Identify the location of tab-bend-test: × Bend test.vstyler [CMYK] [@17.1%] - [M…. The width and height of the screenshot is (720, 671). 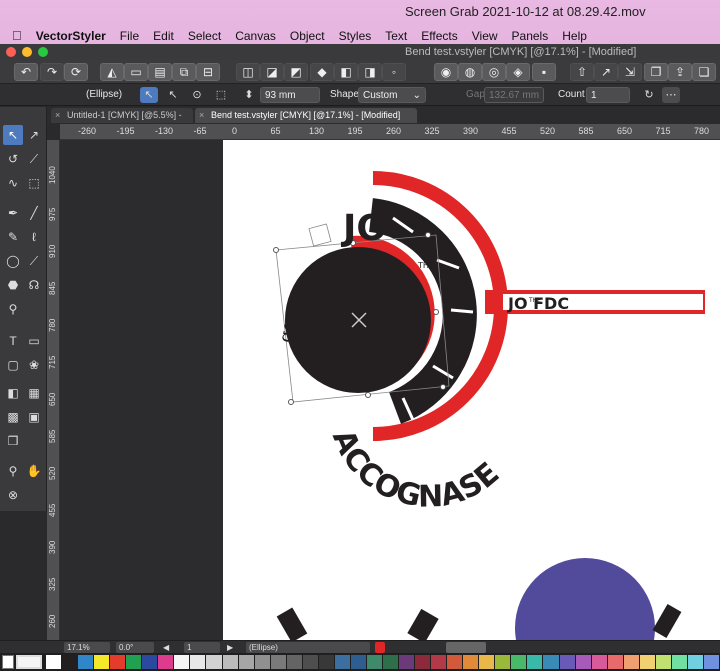
(306, 115).